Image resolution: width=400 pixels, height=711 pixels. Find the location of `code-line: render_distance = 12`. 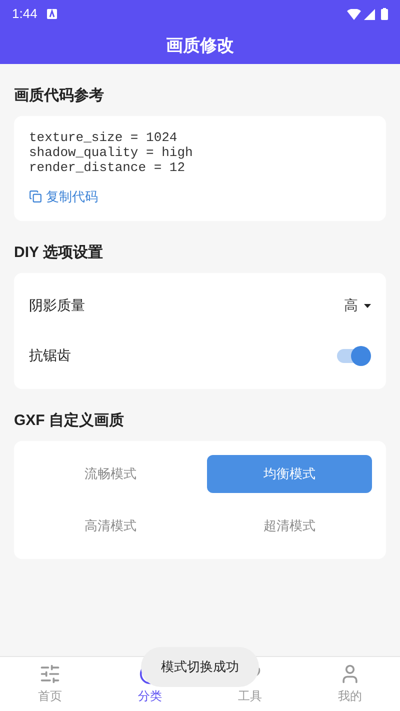

code-line: render_distance = 12 is located at coordinates (107, 167).